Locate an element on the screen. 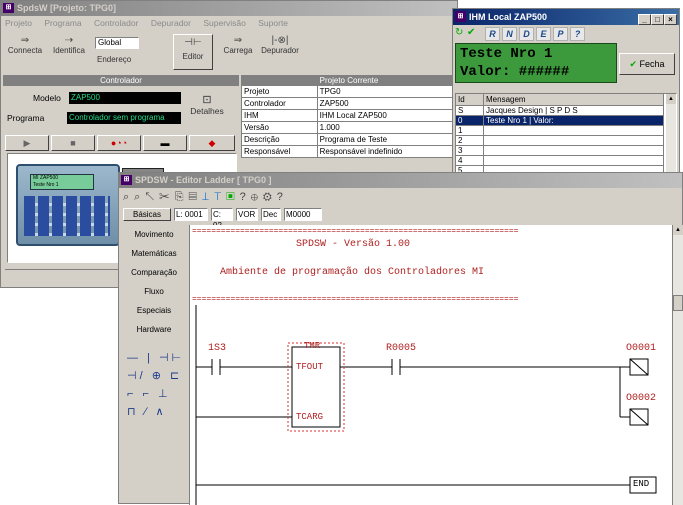 The image size is (683, 505). debugger-label: Depurador is located at coordinates (280, 50).